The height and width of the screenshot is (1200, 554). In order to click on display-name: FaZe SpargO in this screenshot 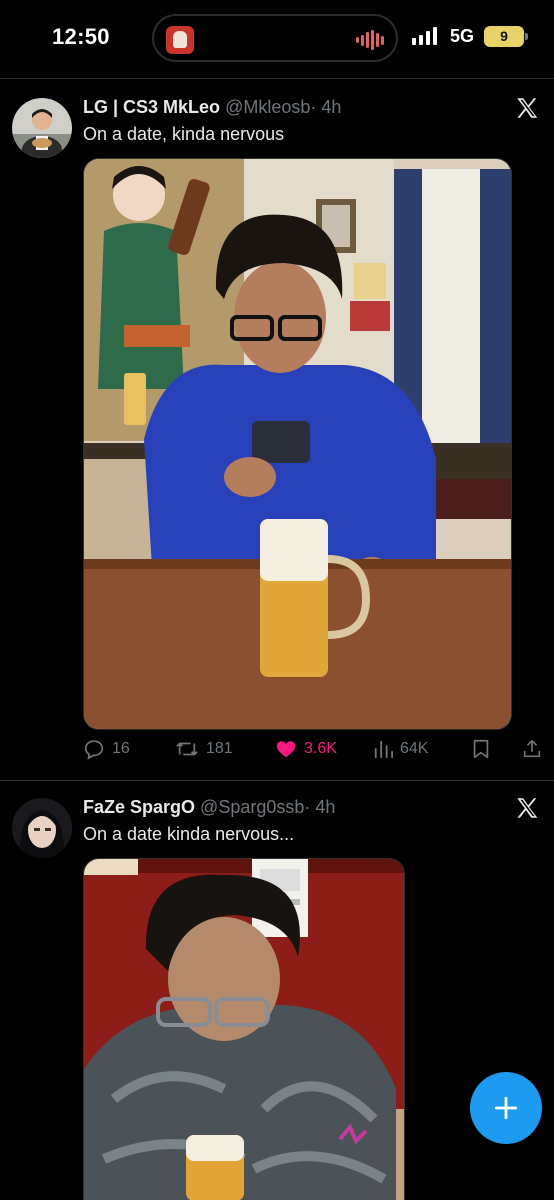, I will do `click(139, 807)`.